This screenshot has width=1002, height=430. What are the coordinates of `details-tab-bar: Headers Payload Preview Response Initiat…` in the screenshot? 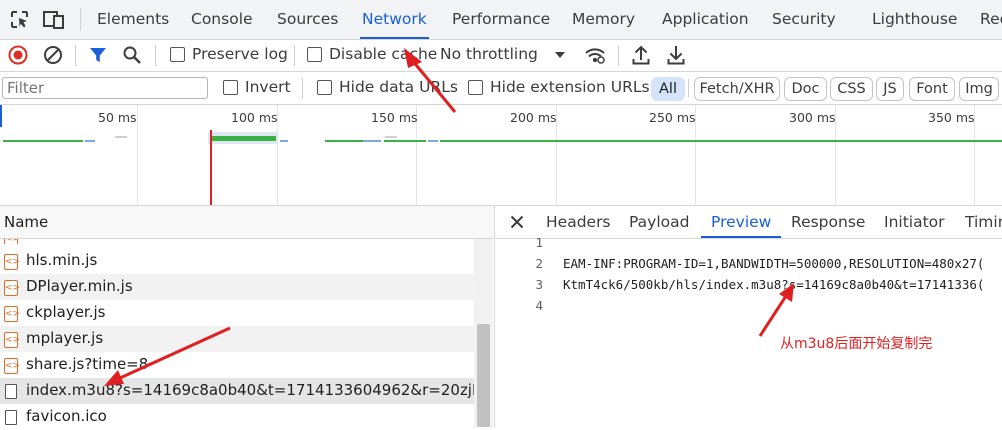 It's located at (748, 222).